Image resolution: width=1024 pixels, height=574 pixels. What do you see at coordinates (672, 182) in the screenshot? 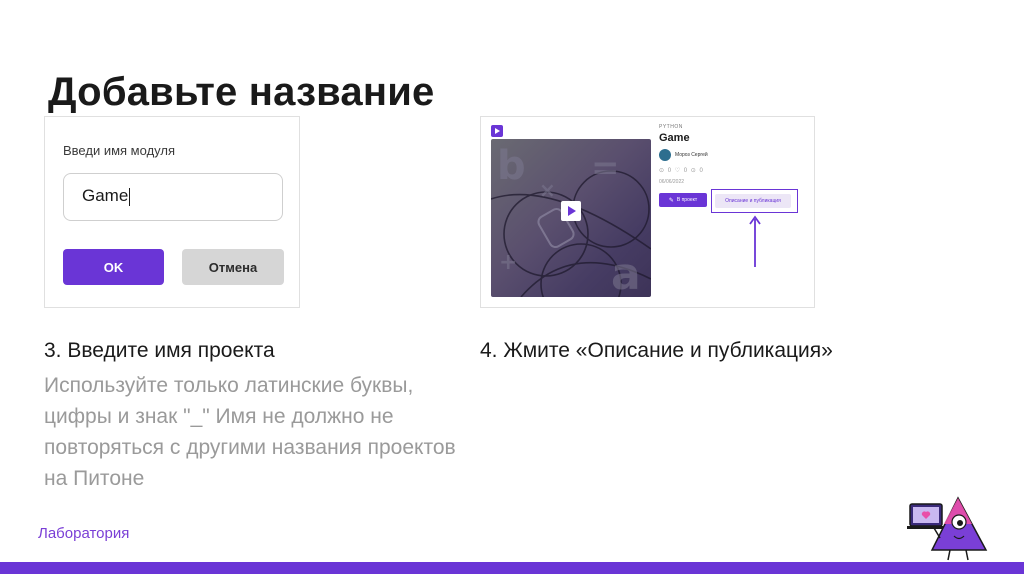
I see `project-date: 06/06/2022` at bounding box center [672, 182].